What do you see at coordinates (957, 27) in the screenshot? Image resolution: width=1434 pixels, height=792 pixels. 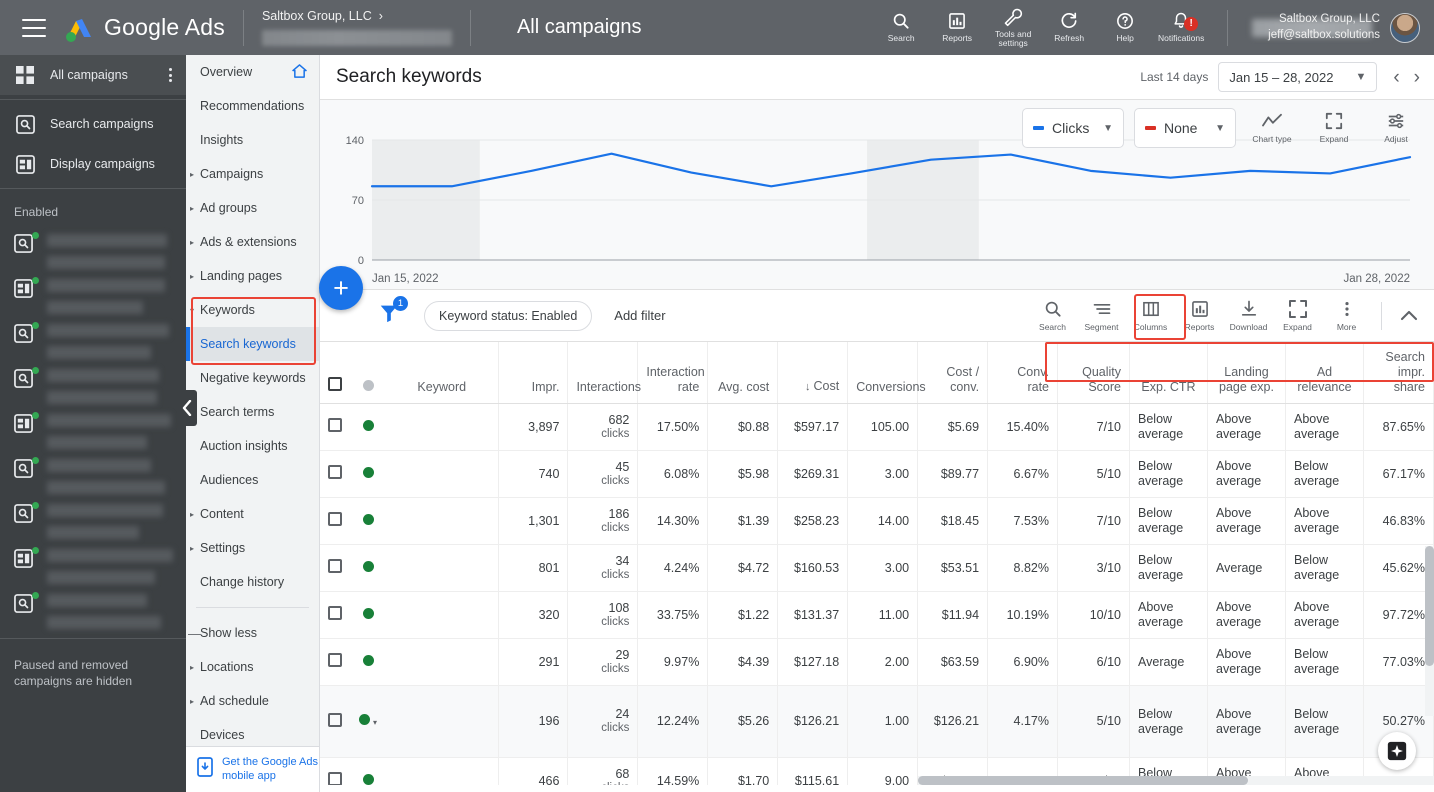 I see `top-action-reports: Reports` at bounding box center [957, 27].